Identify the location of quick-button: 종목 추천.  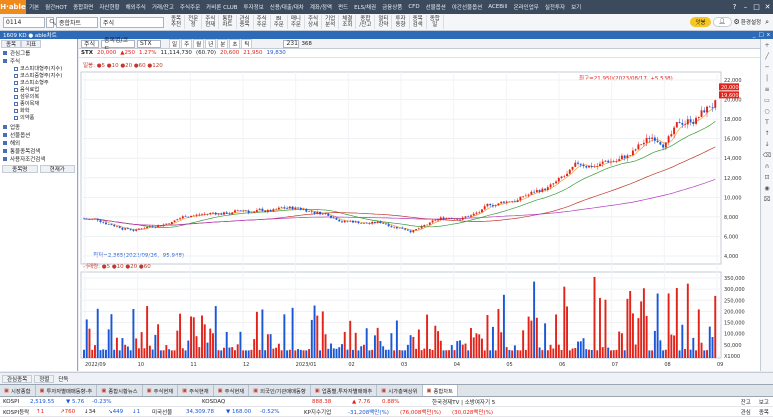
(177, 22).